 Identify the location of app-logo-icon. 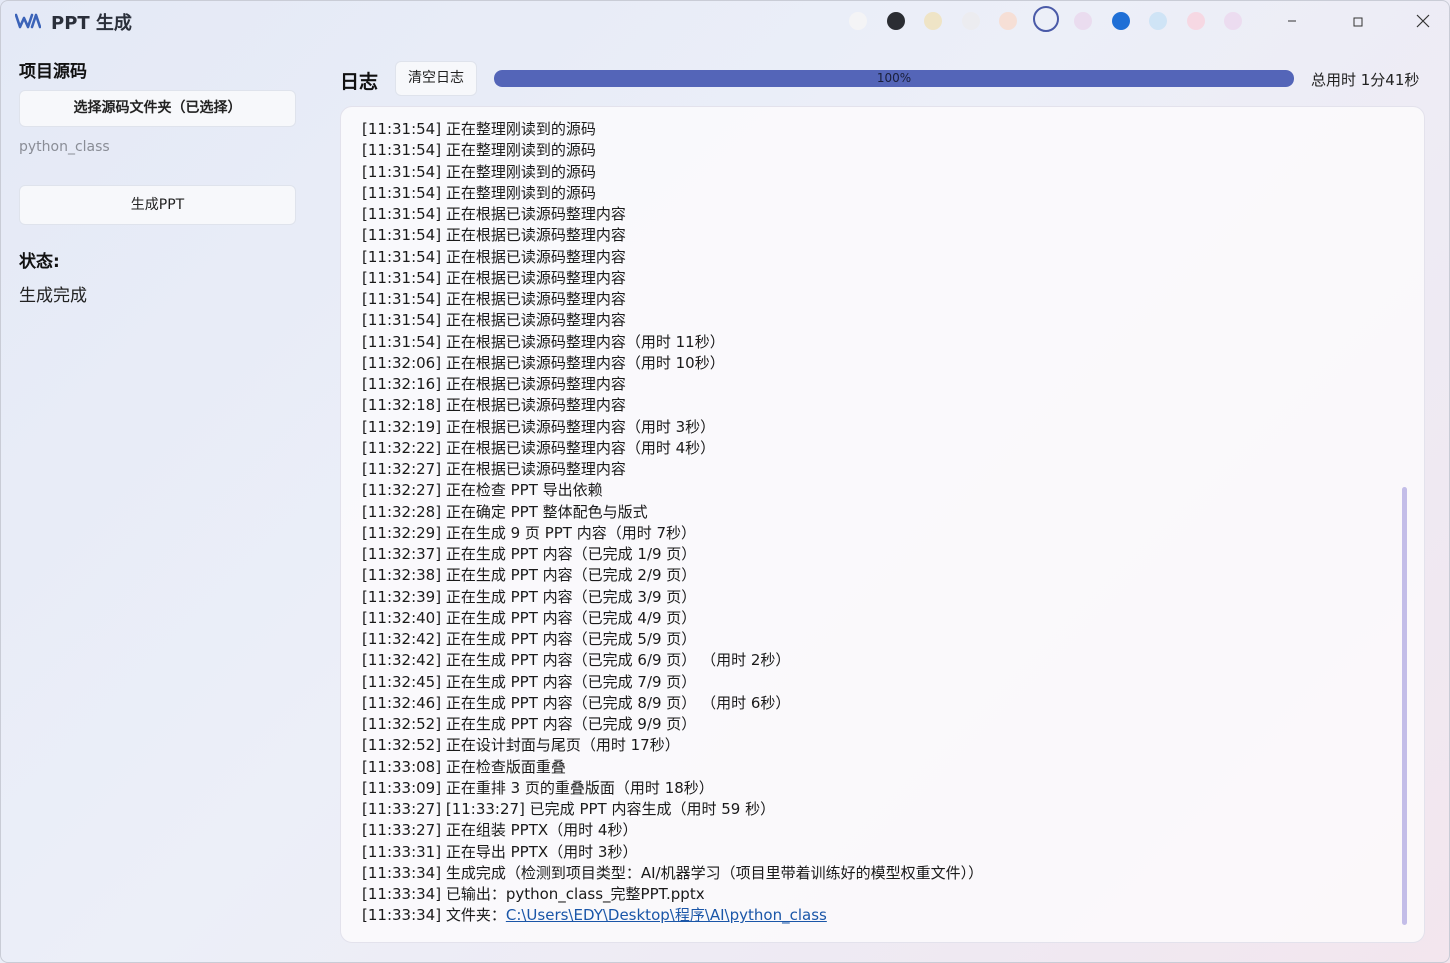
(28, 21).